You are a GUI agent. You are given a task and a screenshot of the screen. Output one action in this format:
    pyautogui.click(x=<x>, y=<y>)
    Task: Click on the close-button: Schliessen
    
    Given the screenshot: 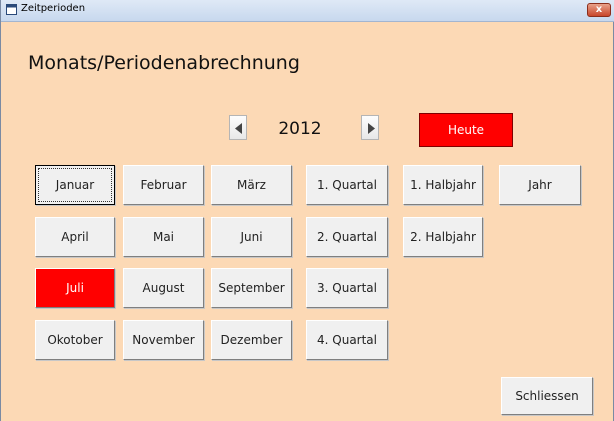 What is the action you would take?
    pyautogui.click(x=547, y=396)
    